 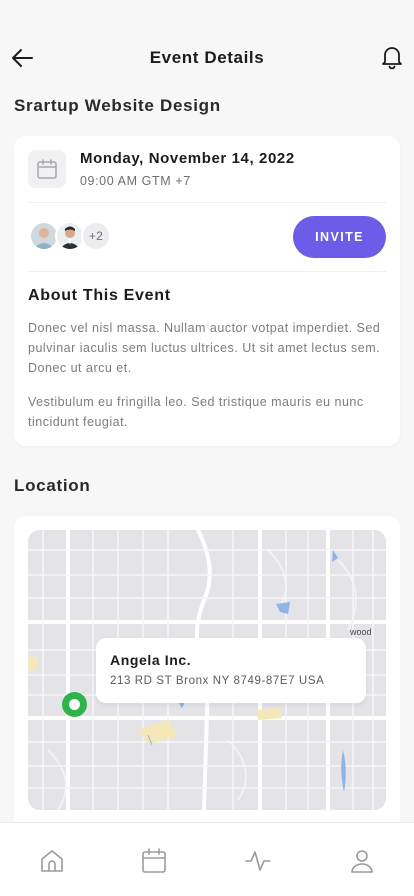 I want to click on event-date: Monday, November 14, 2022, so click(x=187, y=158).